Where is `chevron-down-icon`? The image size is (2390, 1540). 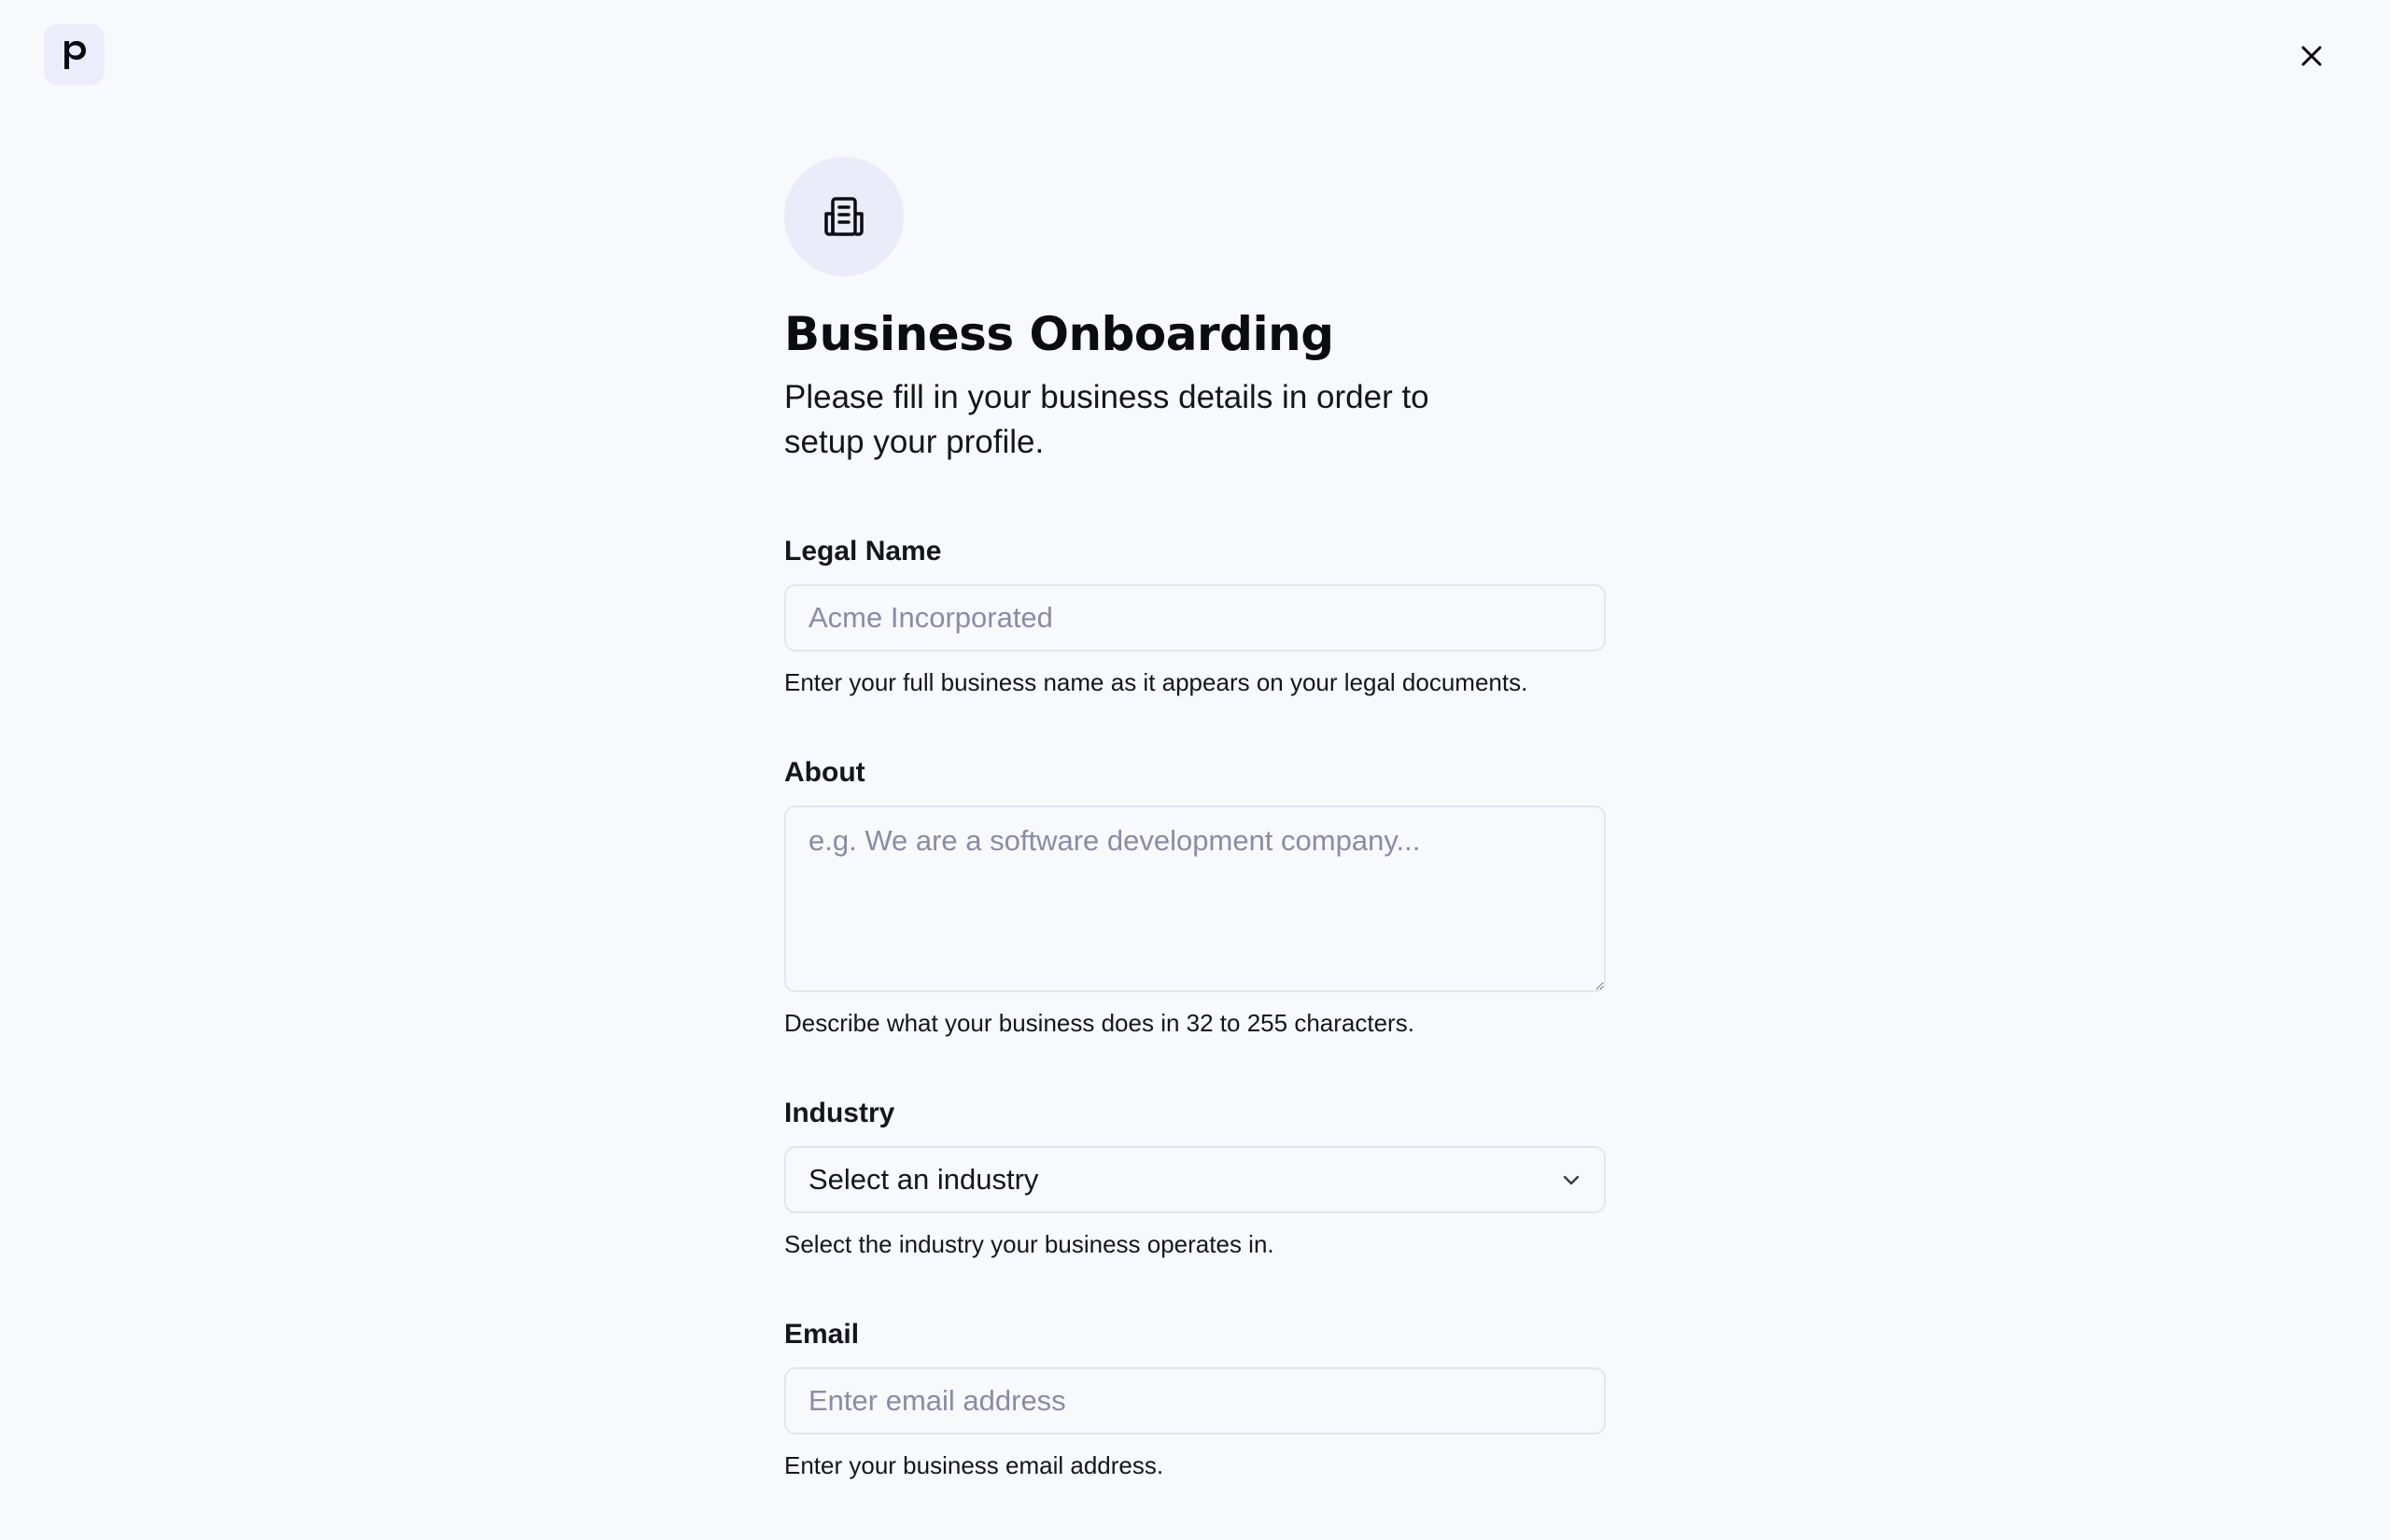 chevron-down-icon is located at coordinates (1571, 1179).